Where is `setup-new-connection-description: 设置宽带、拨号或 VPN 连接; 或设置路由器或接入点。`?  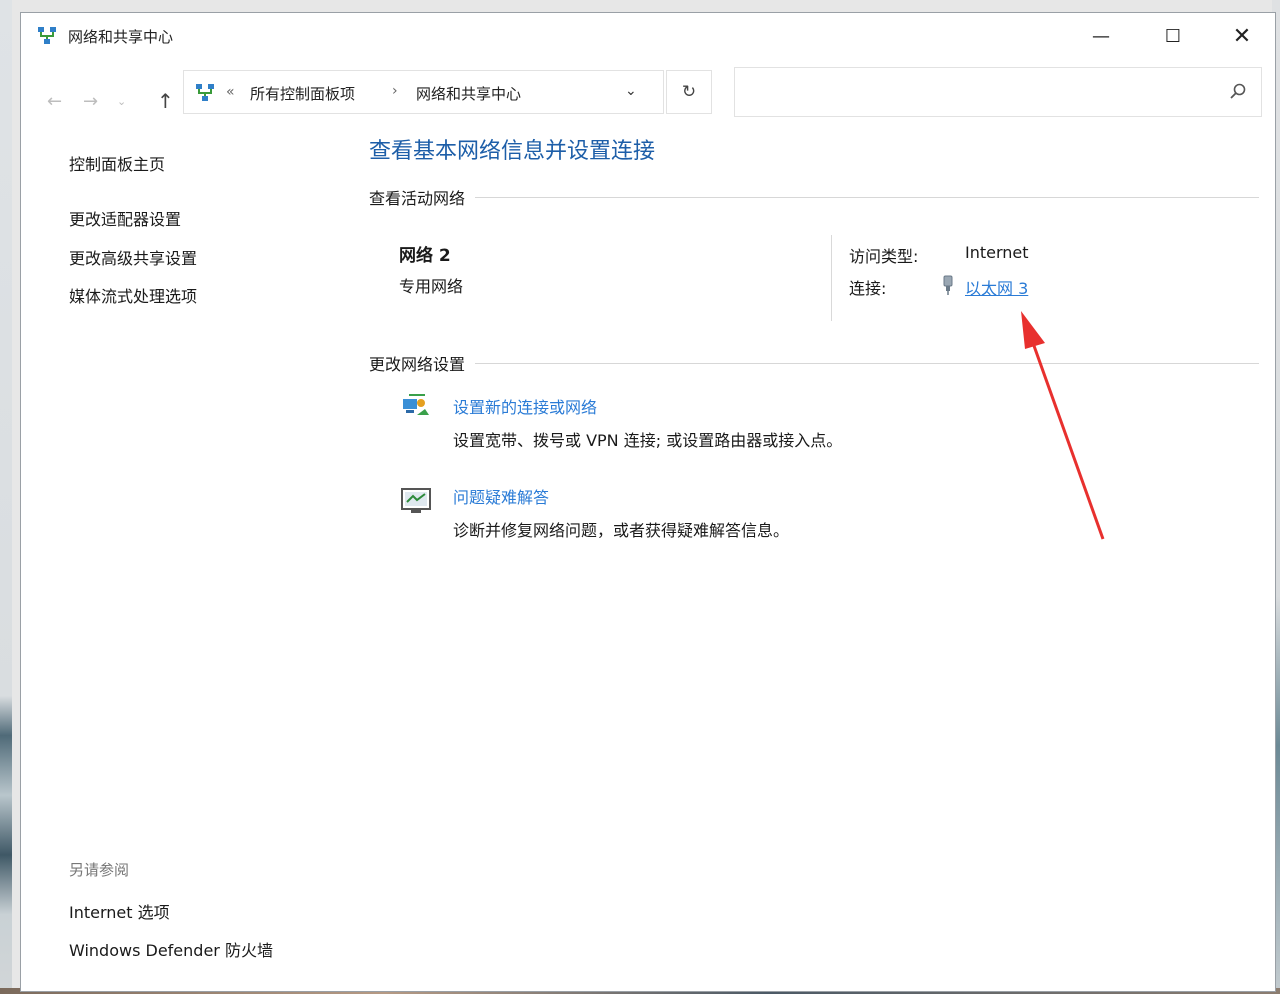
setup-new-connection-description: 设置宽带、拨号或 VPN 连接; 或设置路由器或接入点。 is located at coordinates (648, 440).